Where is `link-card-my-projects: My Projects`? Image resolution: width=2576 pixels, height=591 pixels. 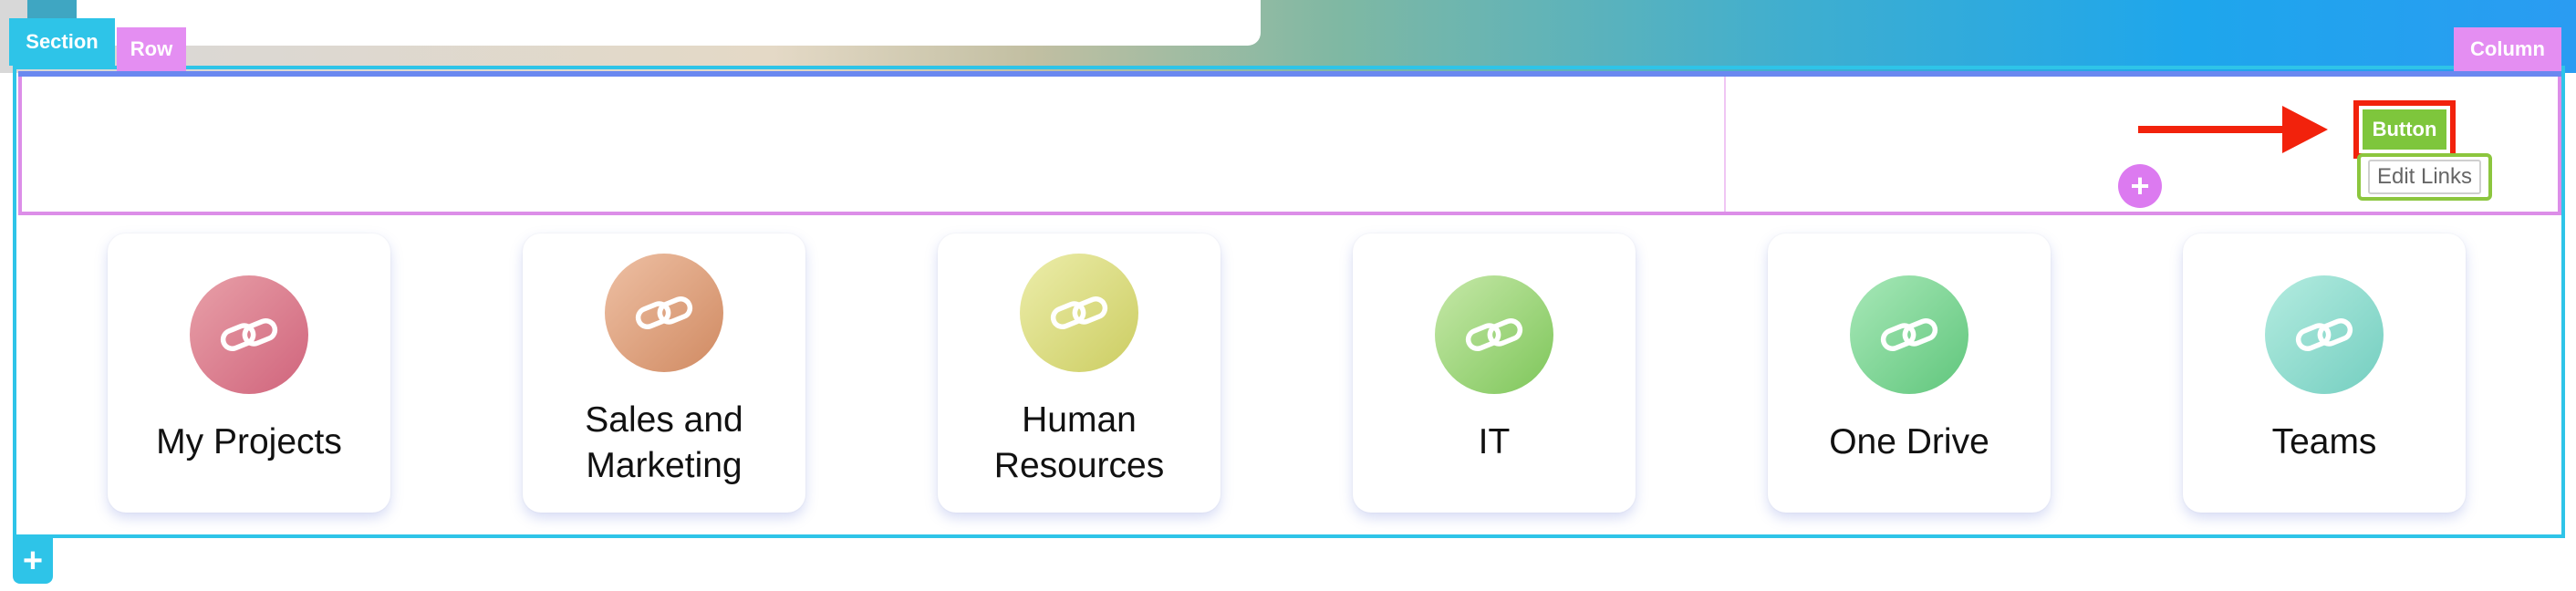
link-card-my-projects: My Projects is located at coordinates (249, 373).